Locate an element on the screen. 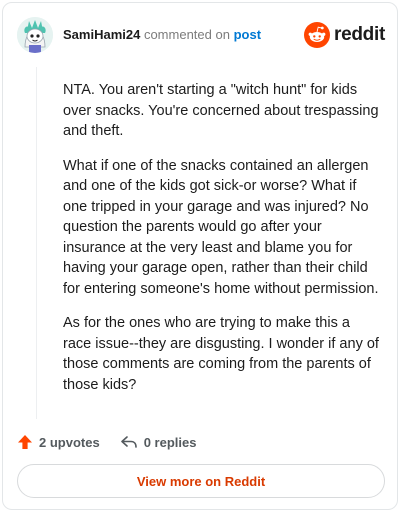  thread-line is located at coordinates (36, 243).